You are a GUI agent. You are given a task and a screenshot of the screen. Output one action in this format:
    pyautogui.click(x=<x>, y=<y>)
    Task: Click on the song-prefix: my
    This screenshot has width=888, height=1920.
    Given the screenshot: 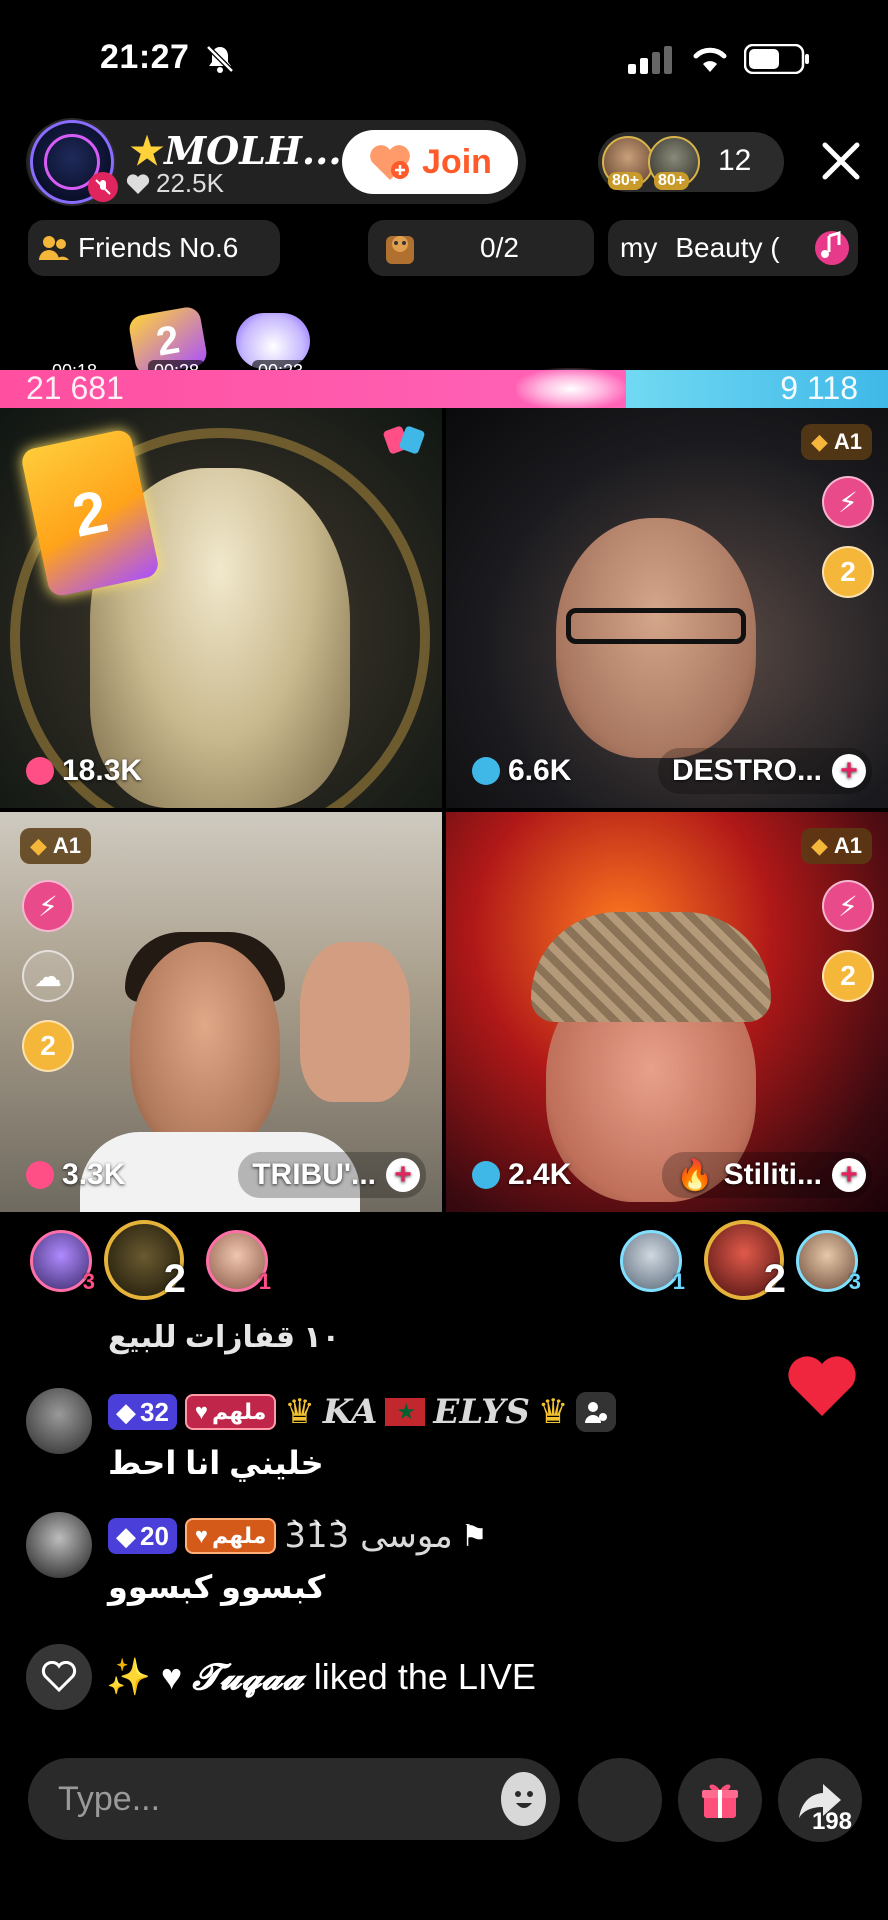 What is the action you would take?
    pyautogui.click(x=639, y=247)
    